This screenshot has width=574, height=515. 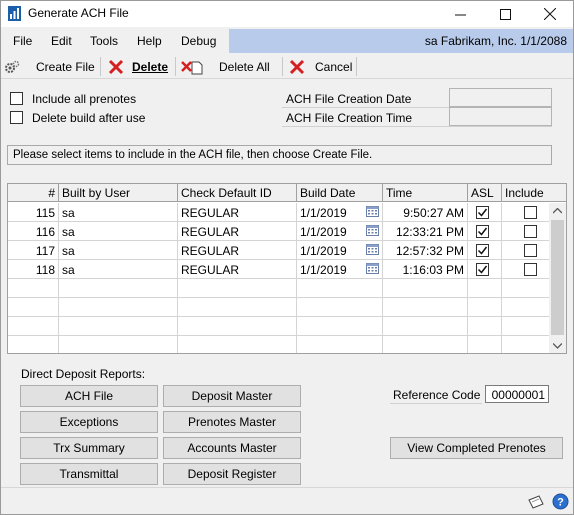 What do you see at coordinates (12, 66) in the screenshot?
I see `gears-icon` at bounding box center [12, 66].